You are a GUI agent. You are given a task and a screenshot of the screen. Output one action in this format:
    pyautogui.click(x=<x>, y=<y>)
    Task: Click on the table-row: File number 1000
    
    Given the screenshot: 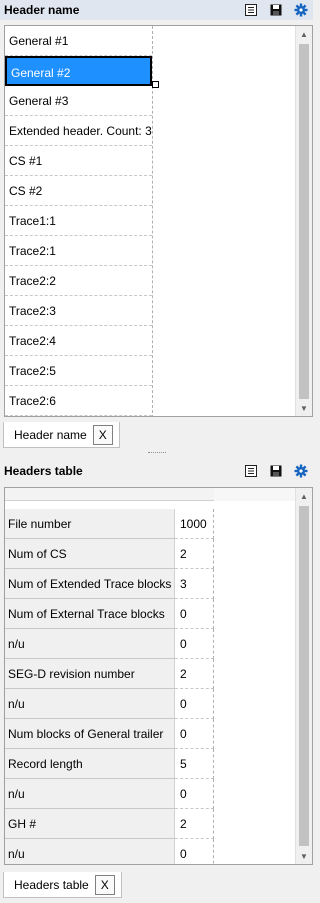 What is the action you would take?
    pyautogui.click(x=109, y=524)
    